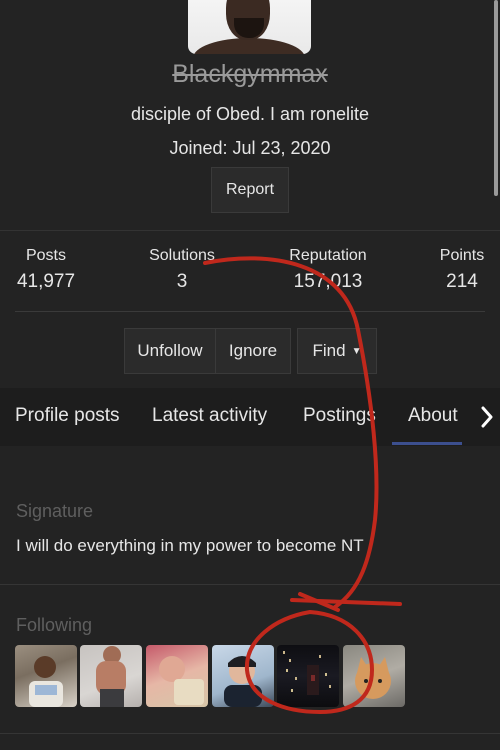 The width and height of the screenshot is (500, 750). I want to click on divider, so click(250, 733).